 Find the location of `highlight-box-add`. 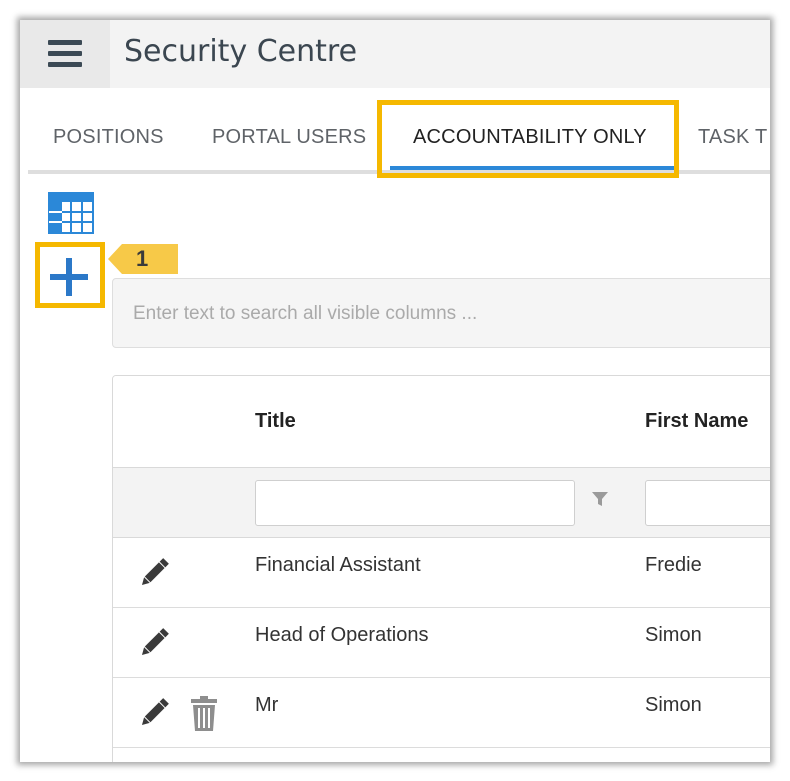

highlight-box-add is located at coordinates (70, 275).